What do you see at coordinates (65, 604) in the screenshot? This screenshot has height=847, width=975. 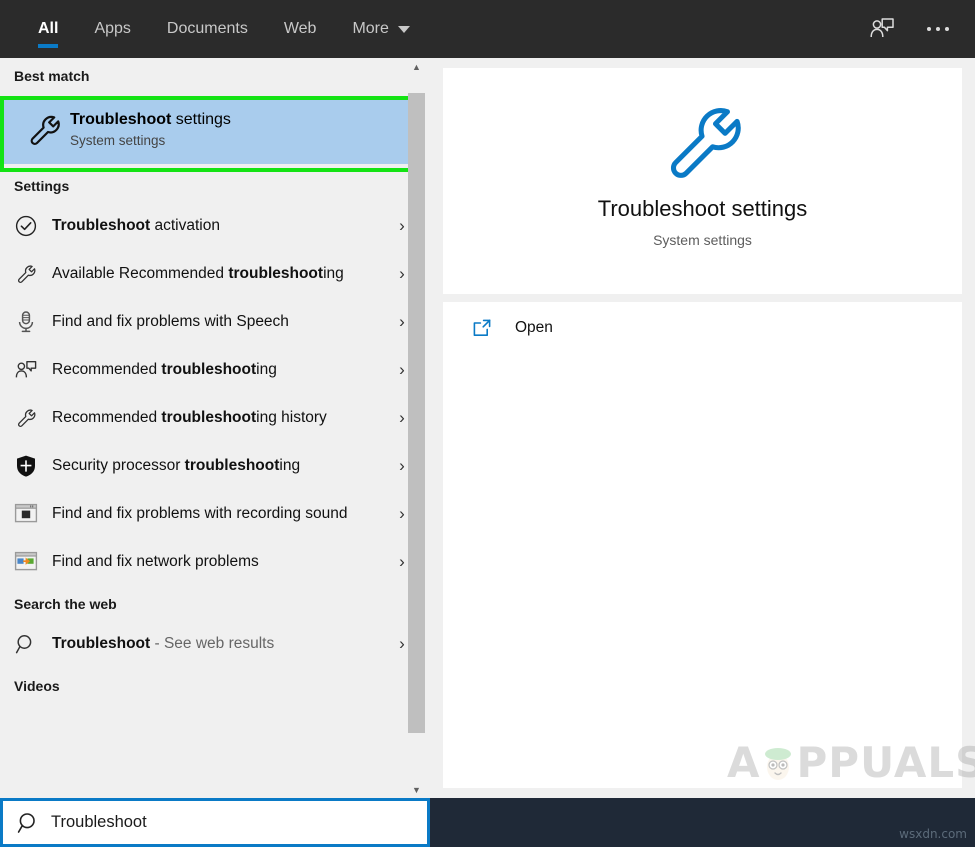 I see `search-the-web-heading: Search the web` at bounding box center [65, 604].